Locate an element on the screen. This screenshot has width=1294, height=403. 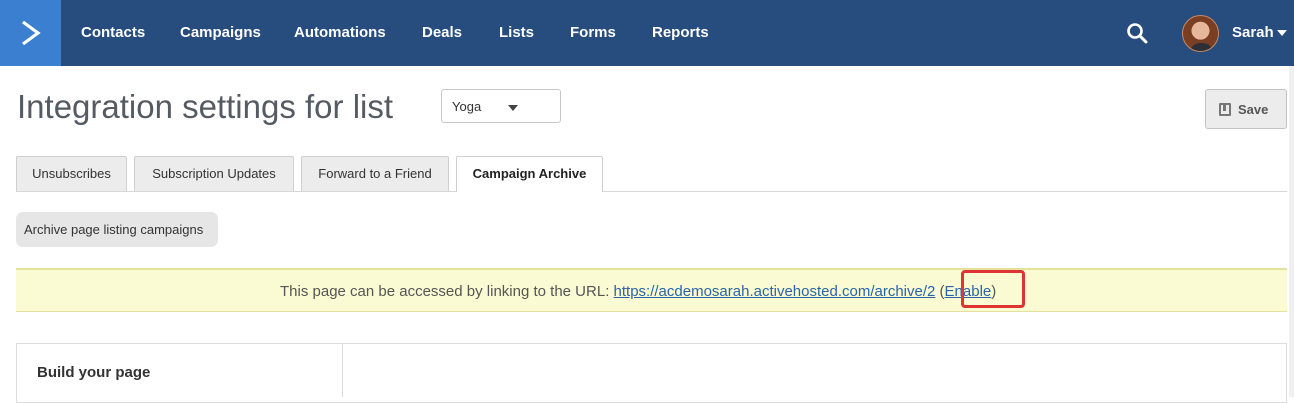
app-logo is located at coordinates (30, 33).